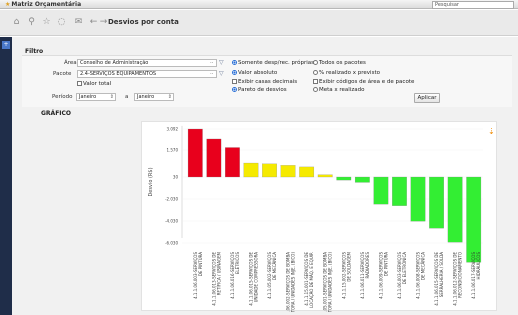 This screenshot has width=518, height=315. I want to click on x-tick-label-line: DE MECÂNICA, so click(423, 266).